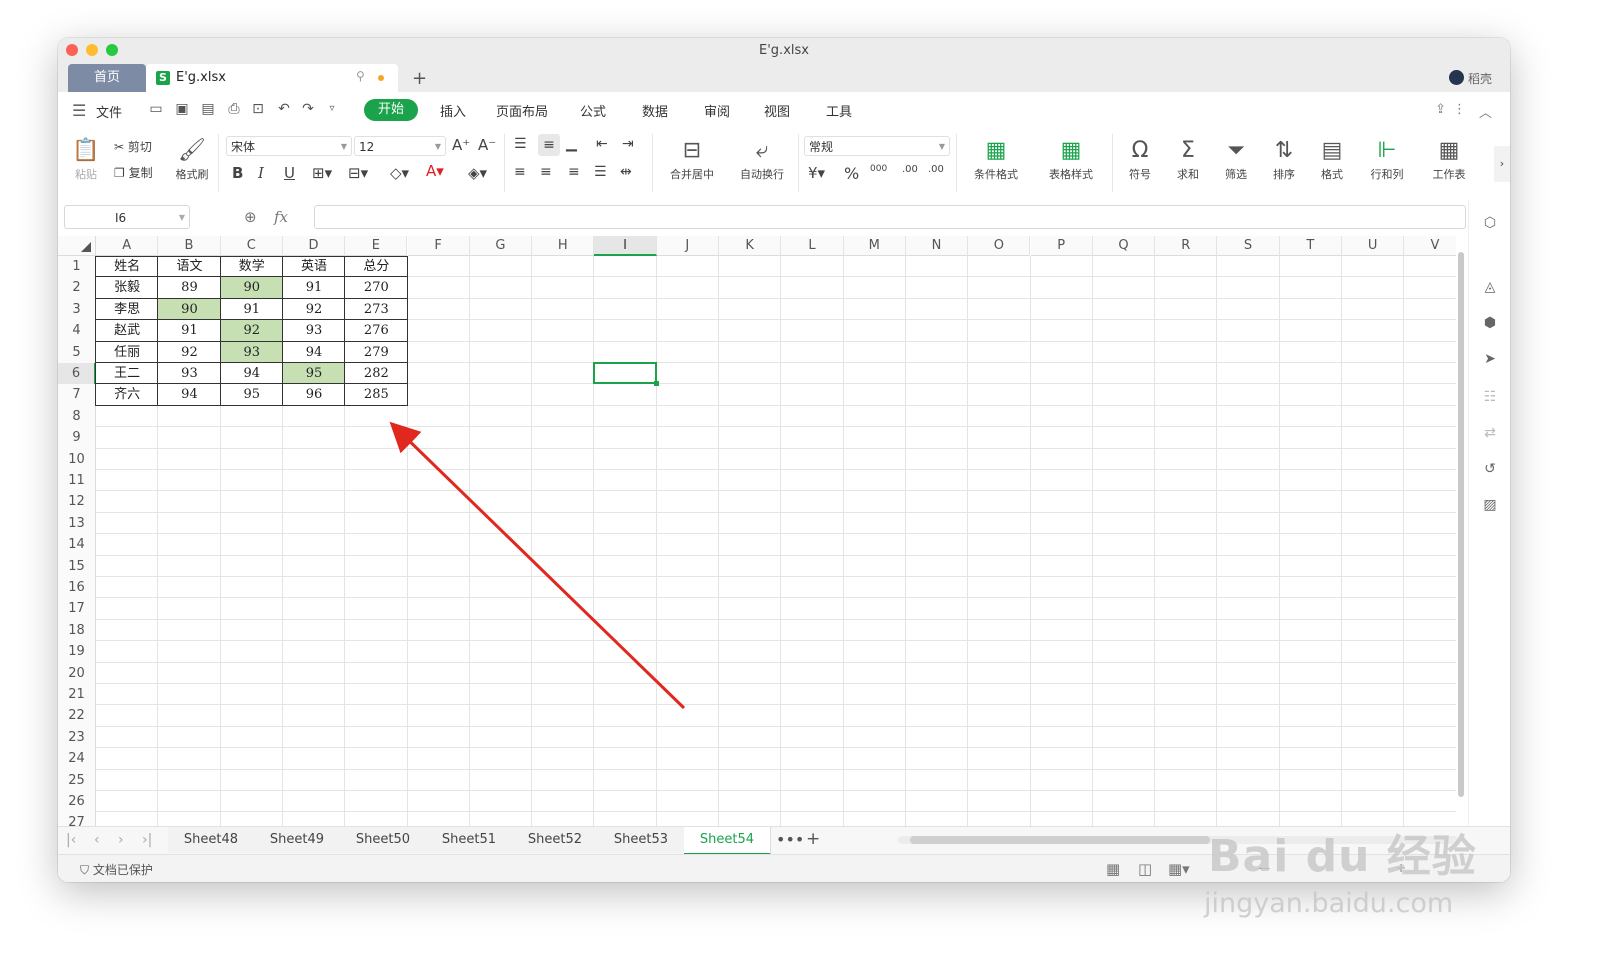 The width and height of the screenshot is (1600, 979). What do you see at coordinates (252, 373) in the screenshot?
I see `cell-c6: 94` at bounding box center [252, 373].